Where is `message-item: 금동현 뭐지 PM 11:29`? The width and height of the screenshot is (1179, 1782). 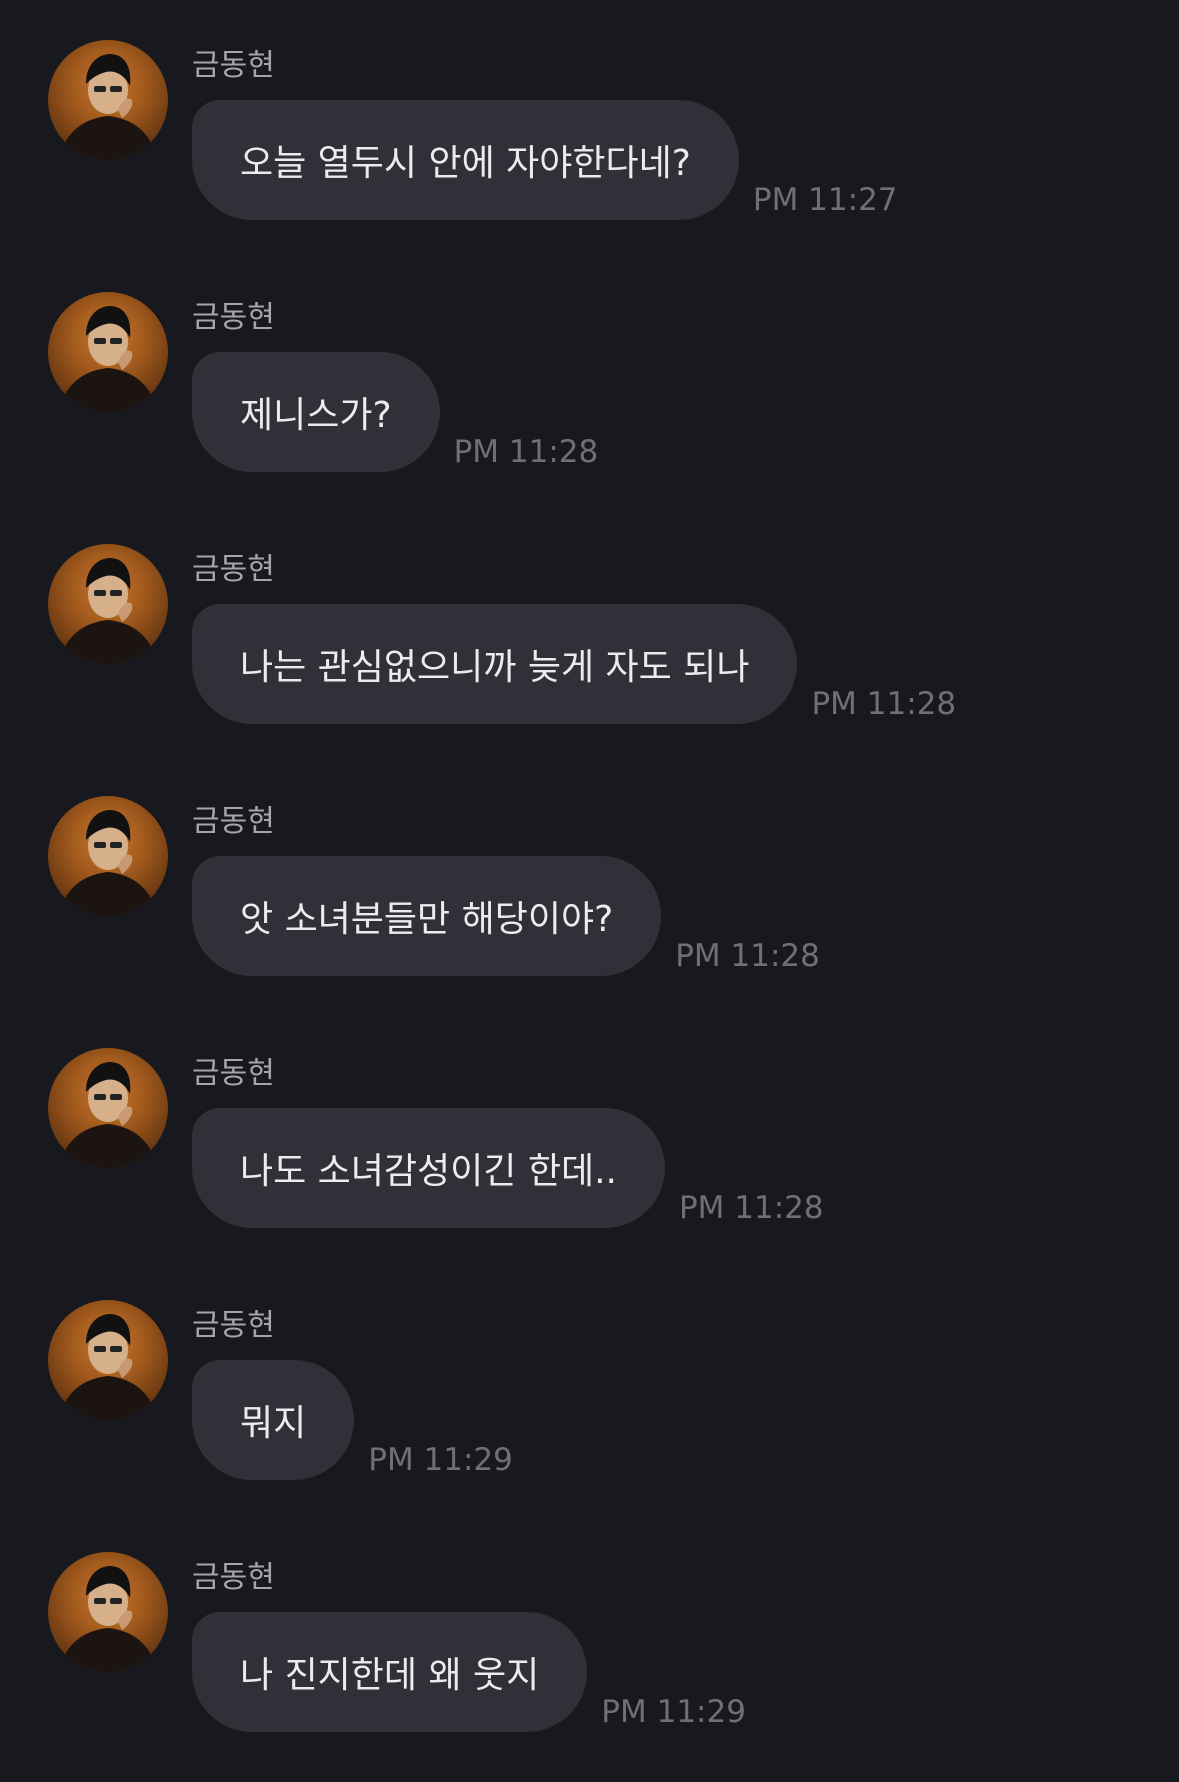
message-item: 금동현 뭐지 PM 11:29 is located at coordinates (589, 1415).